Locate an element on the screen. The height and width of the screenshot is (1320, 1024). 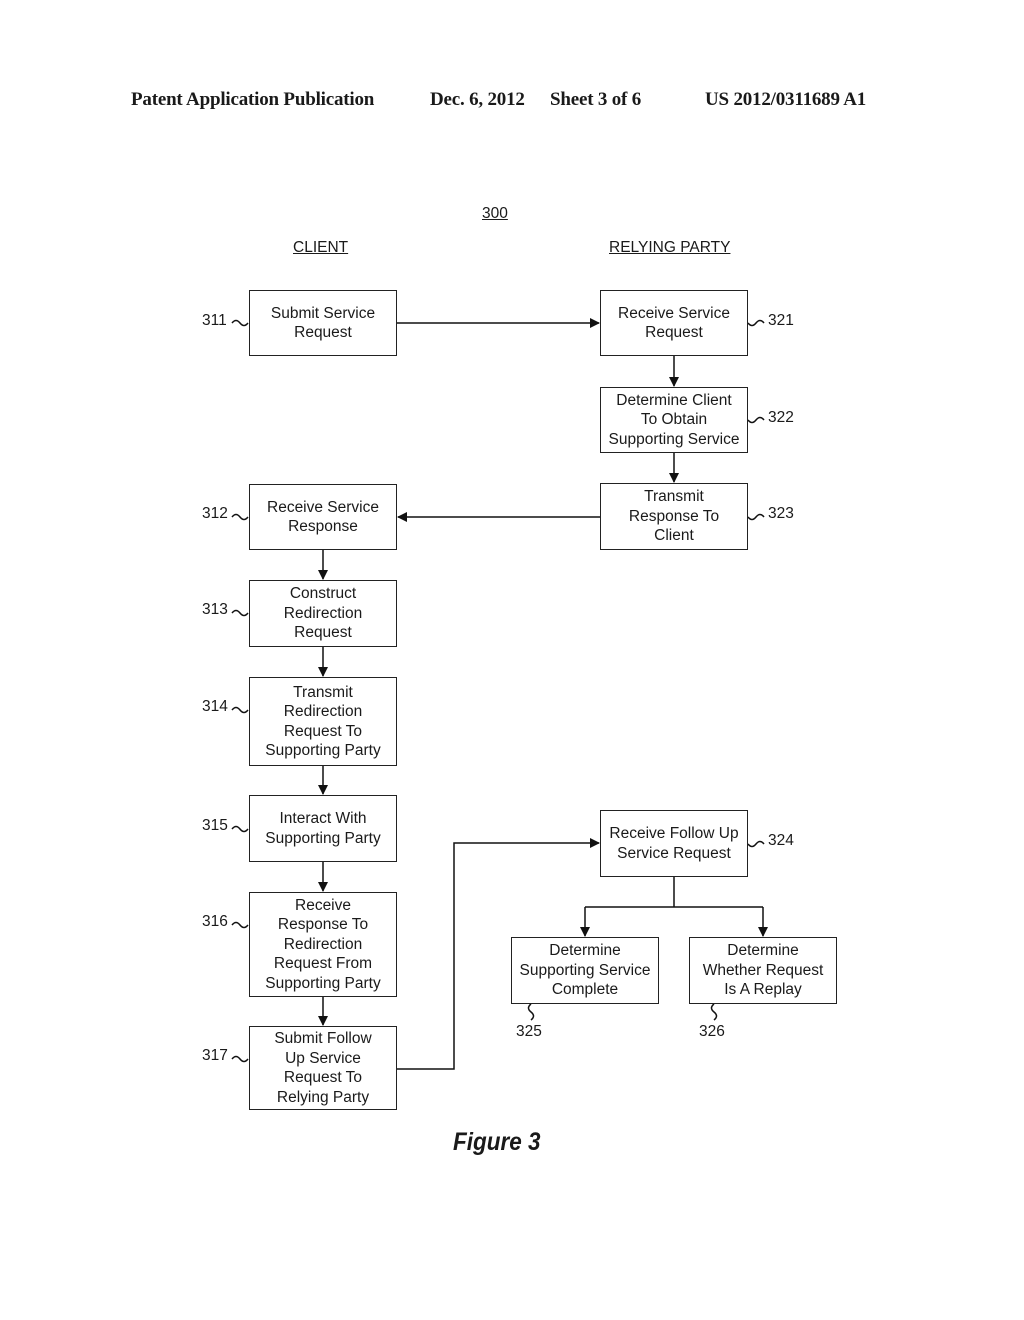
ref-322: 322 is located at coordinates (781, 417).